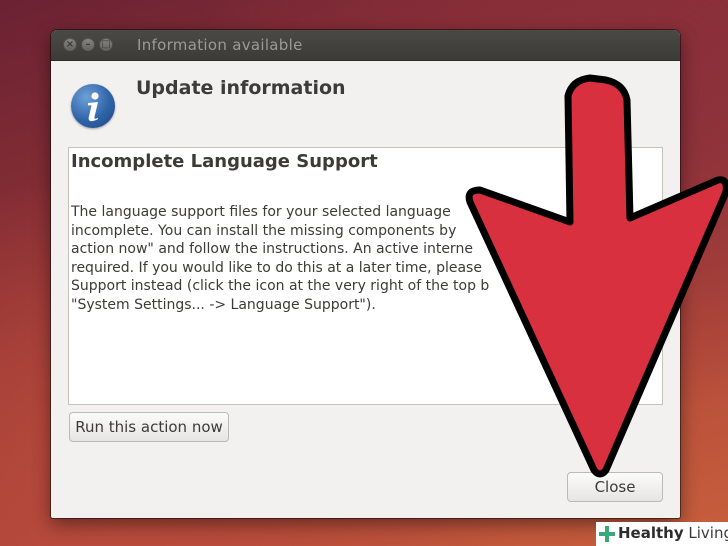  What do you see at coordinates (607, 534) in the screenshot?
I see `plus-logo-icon` at bounding box center [607, 534].